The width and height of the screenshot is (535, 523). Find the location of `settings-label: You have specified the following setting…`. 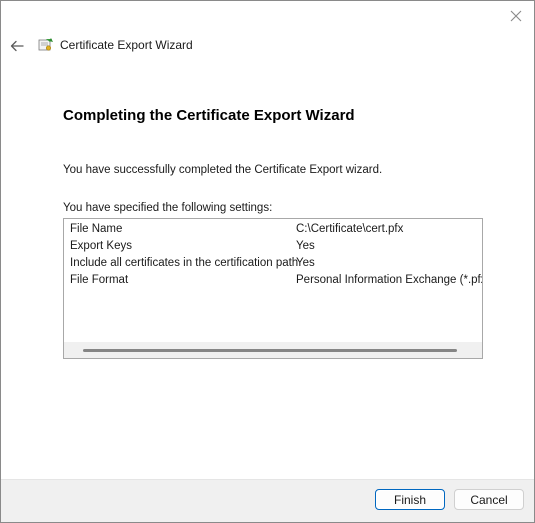

settings-label: You have specified the following setting… is located at coordinates (168, 208).